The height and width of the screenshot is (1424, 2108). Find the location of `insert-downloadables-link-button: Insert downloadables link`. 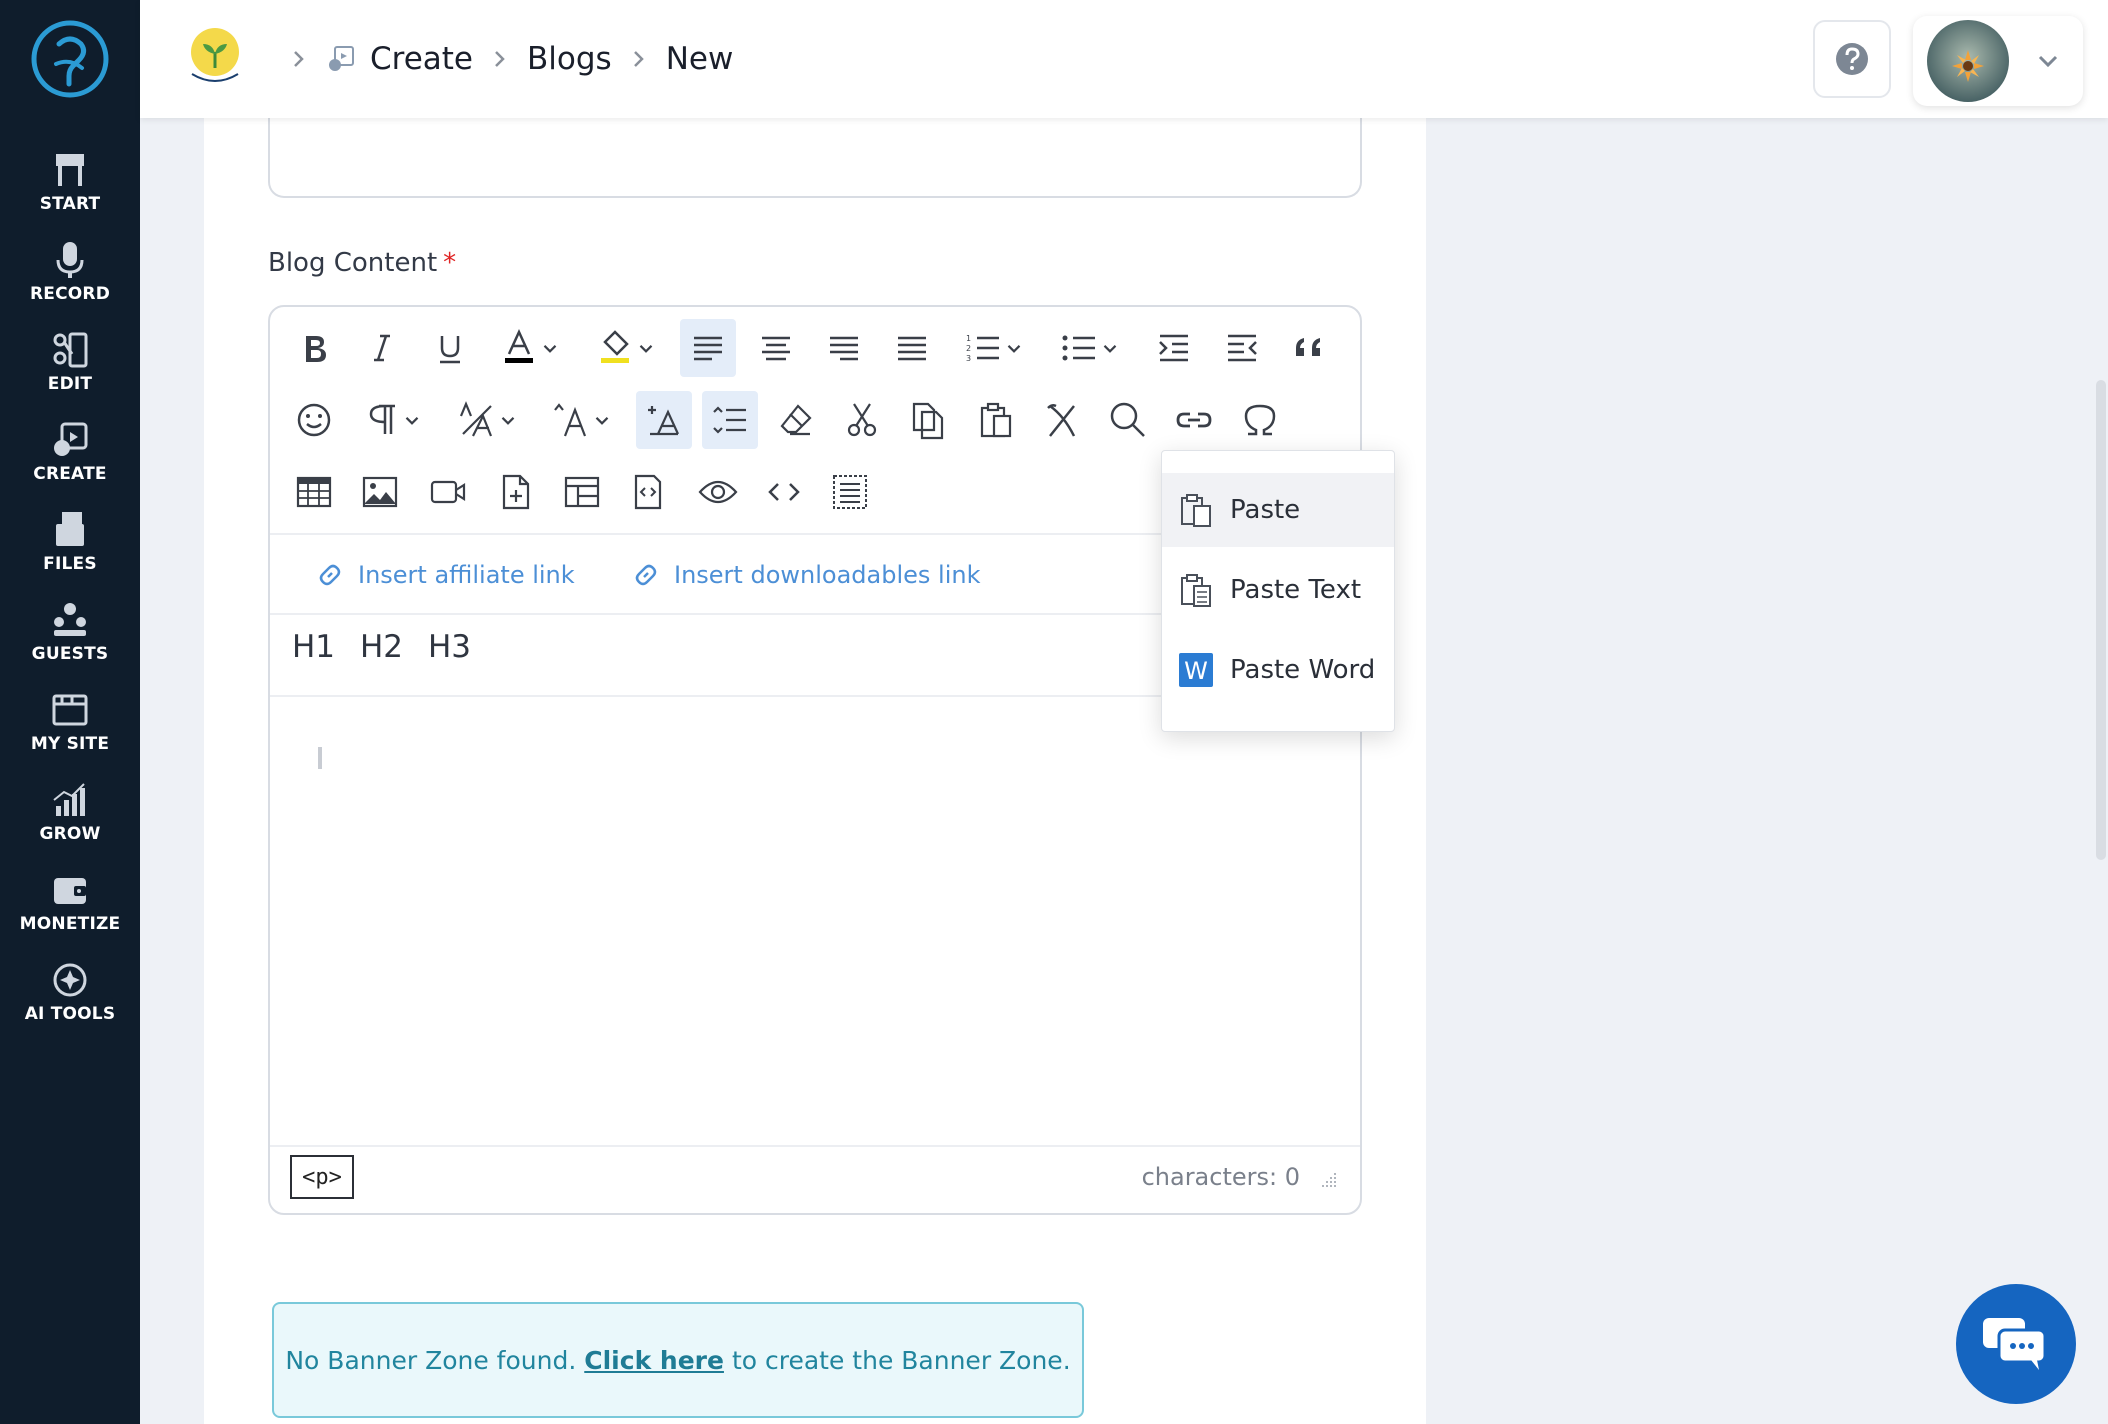

insert-downloadables-link-button: Insert downloadables link is located at coordinates (805, 575).